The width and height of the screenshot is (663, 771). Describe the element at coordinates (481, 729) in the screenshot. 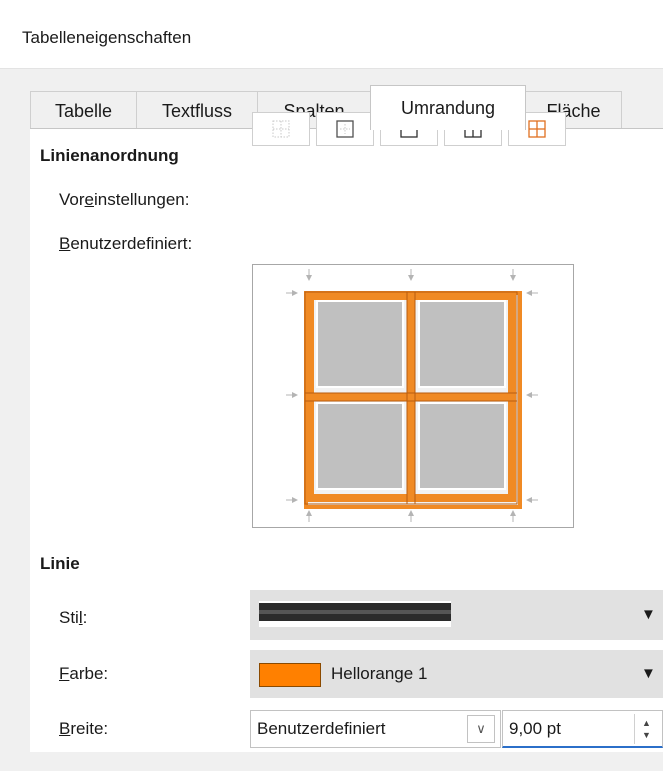

I see `chevron-down-icon: ∨` at that location.